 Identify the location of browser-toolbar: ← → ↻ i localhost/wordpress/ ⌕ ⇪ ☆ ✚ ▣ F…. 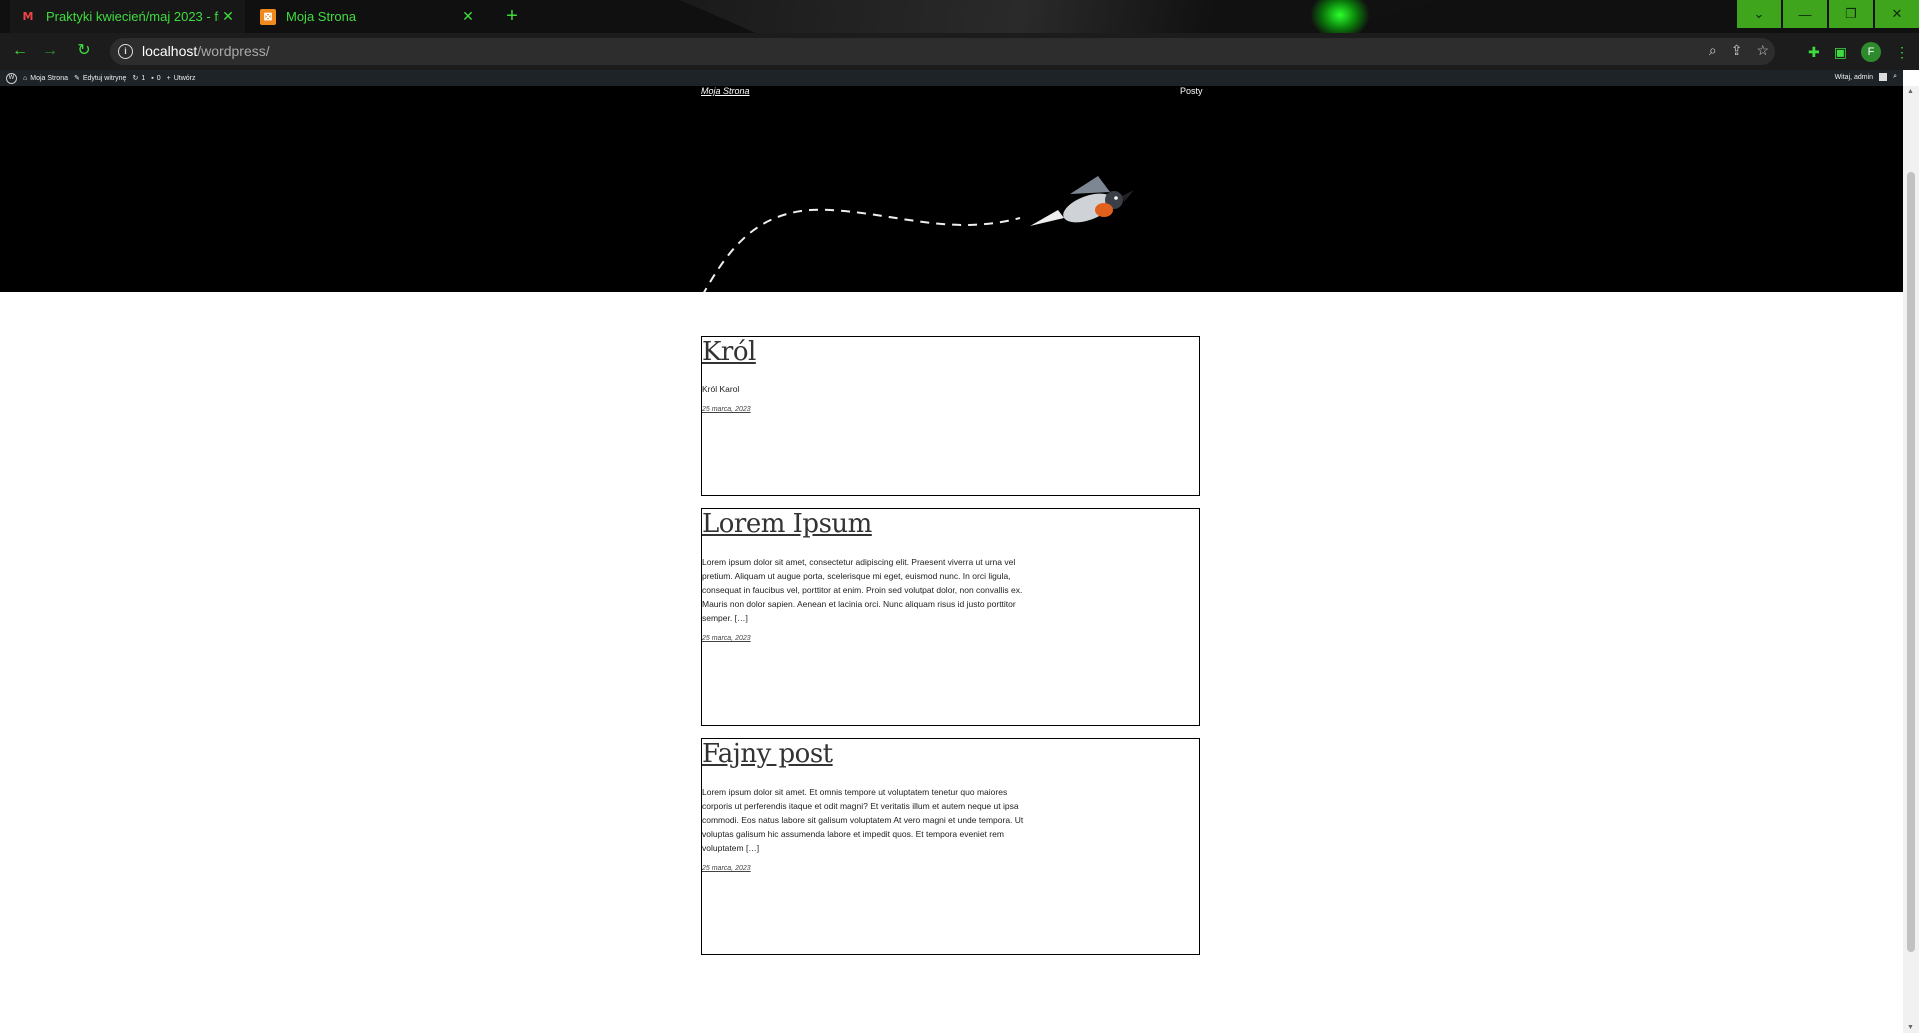
(959, 51).